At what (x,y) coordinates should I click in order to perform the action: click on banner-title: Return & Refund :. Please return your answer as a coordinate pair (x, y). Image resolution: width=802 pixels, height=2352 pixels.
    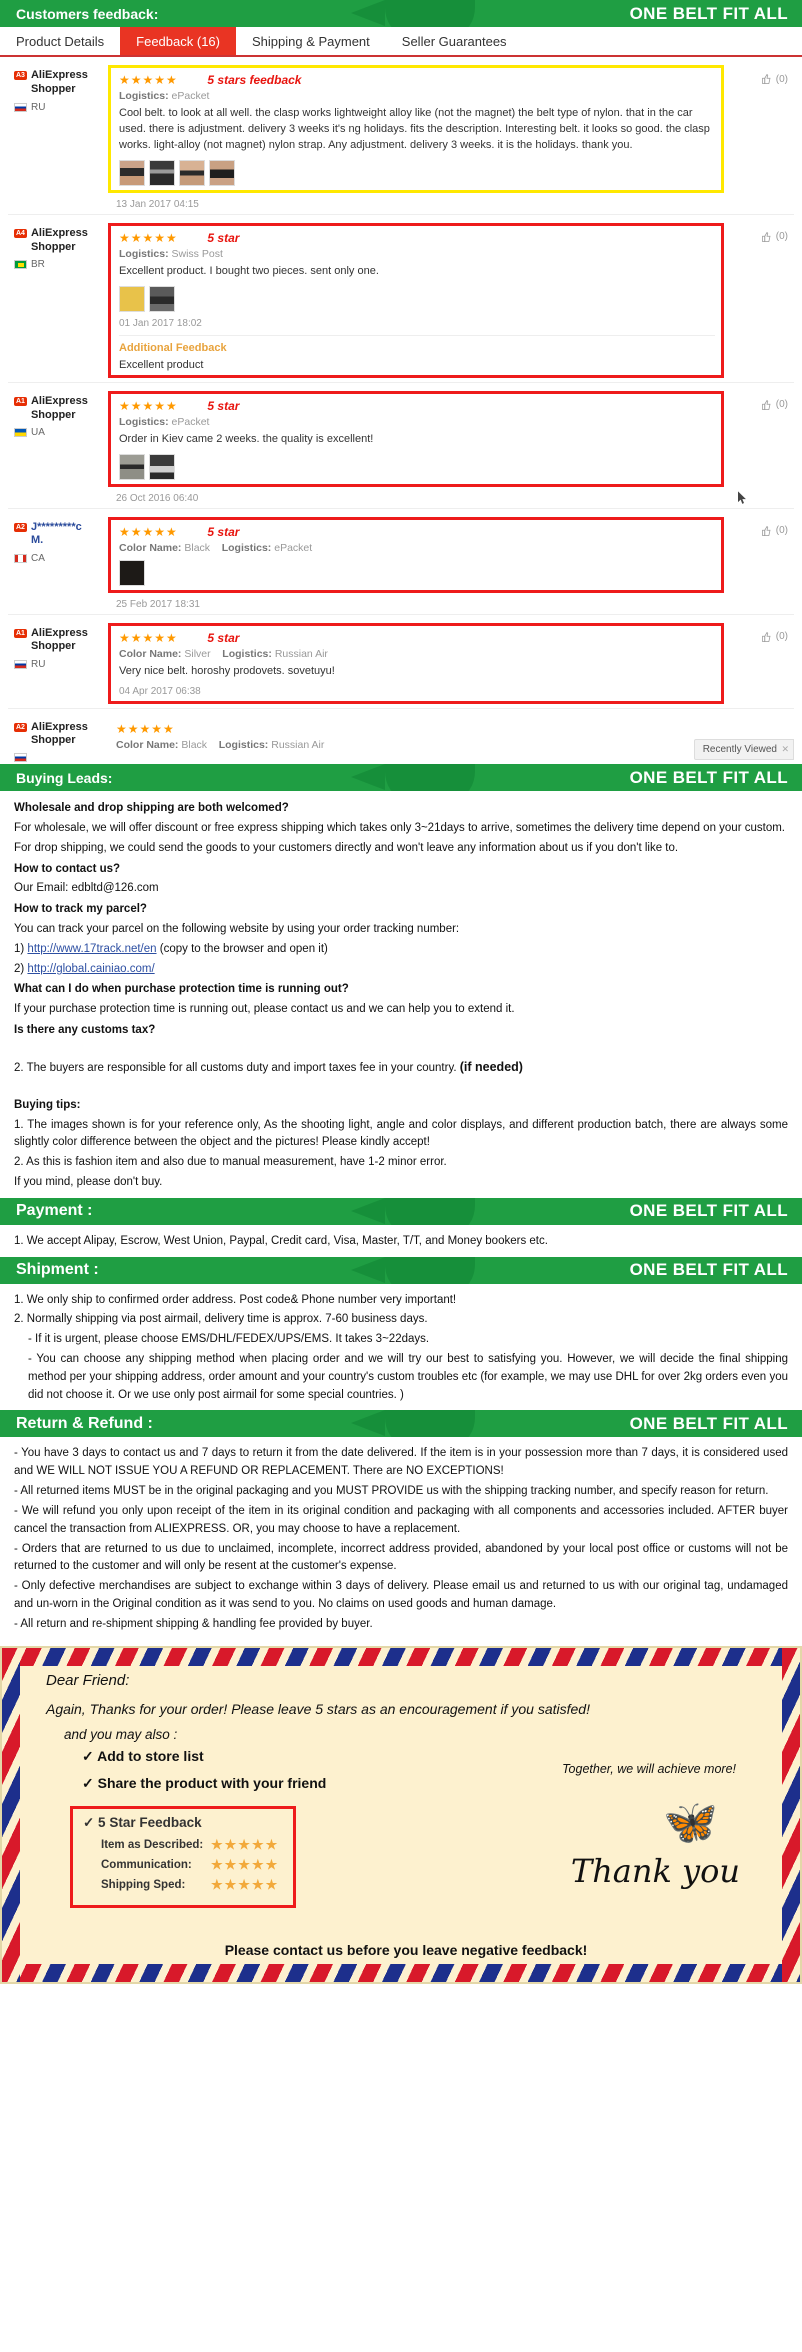
    Looking at the image, I should click on (84, 1423).